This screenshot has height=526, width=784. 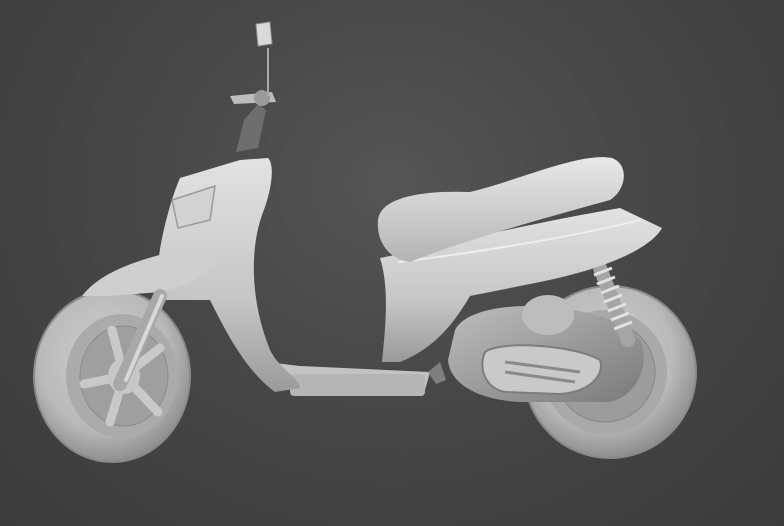 I want to click on kickstand, so click(x=437, y=373).